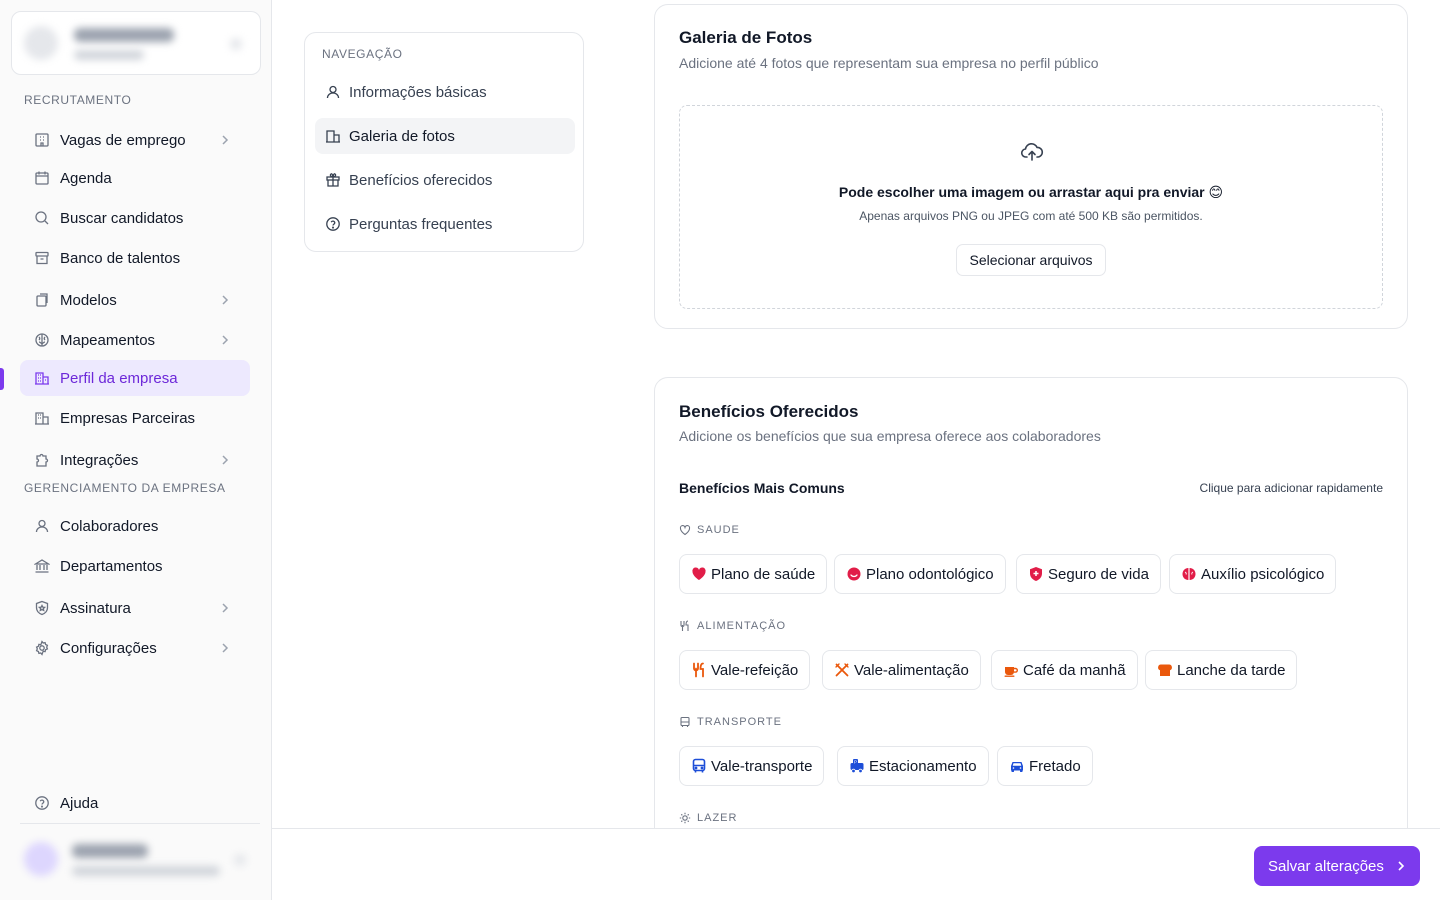 Image resolution: width=1440 pixels, height=900 pixels. I want to click on sidebar-item-label: Buscar candidatos, so click(122, 218).